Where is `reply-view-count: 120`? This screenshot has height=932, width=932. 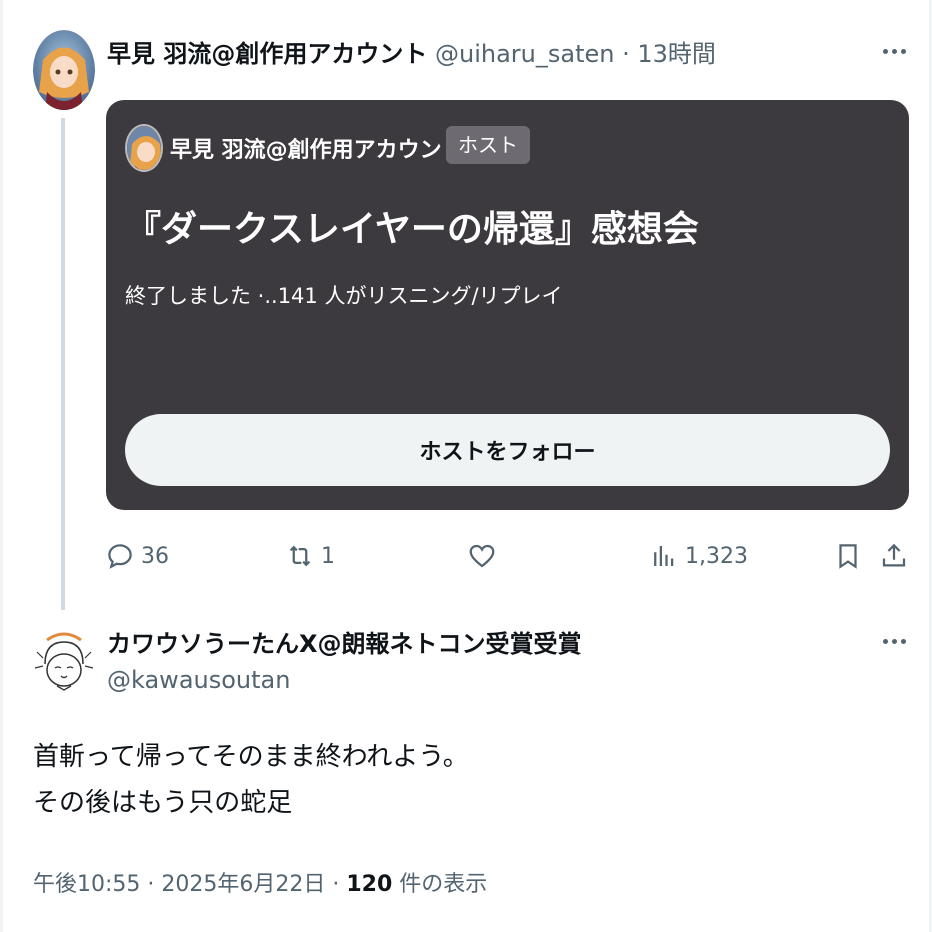
reply-view-count: 120 is located at coordinates (369, 884).